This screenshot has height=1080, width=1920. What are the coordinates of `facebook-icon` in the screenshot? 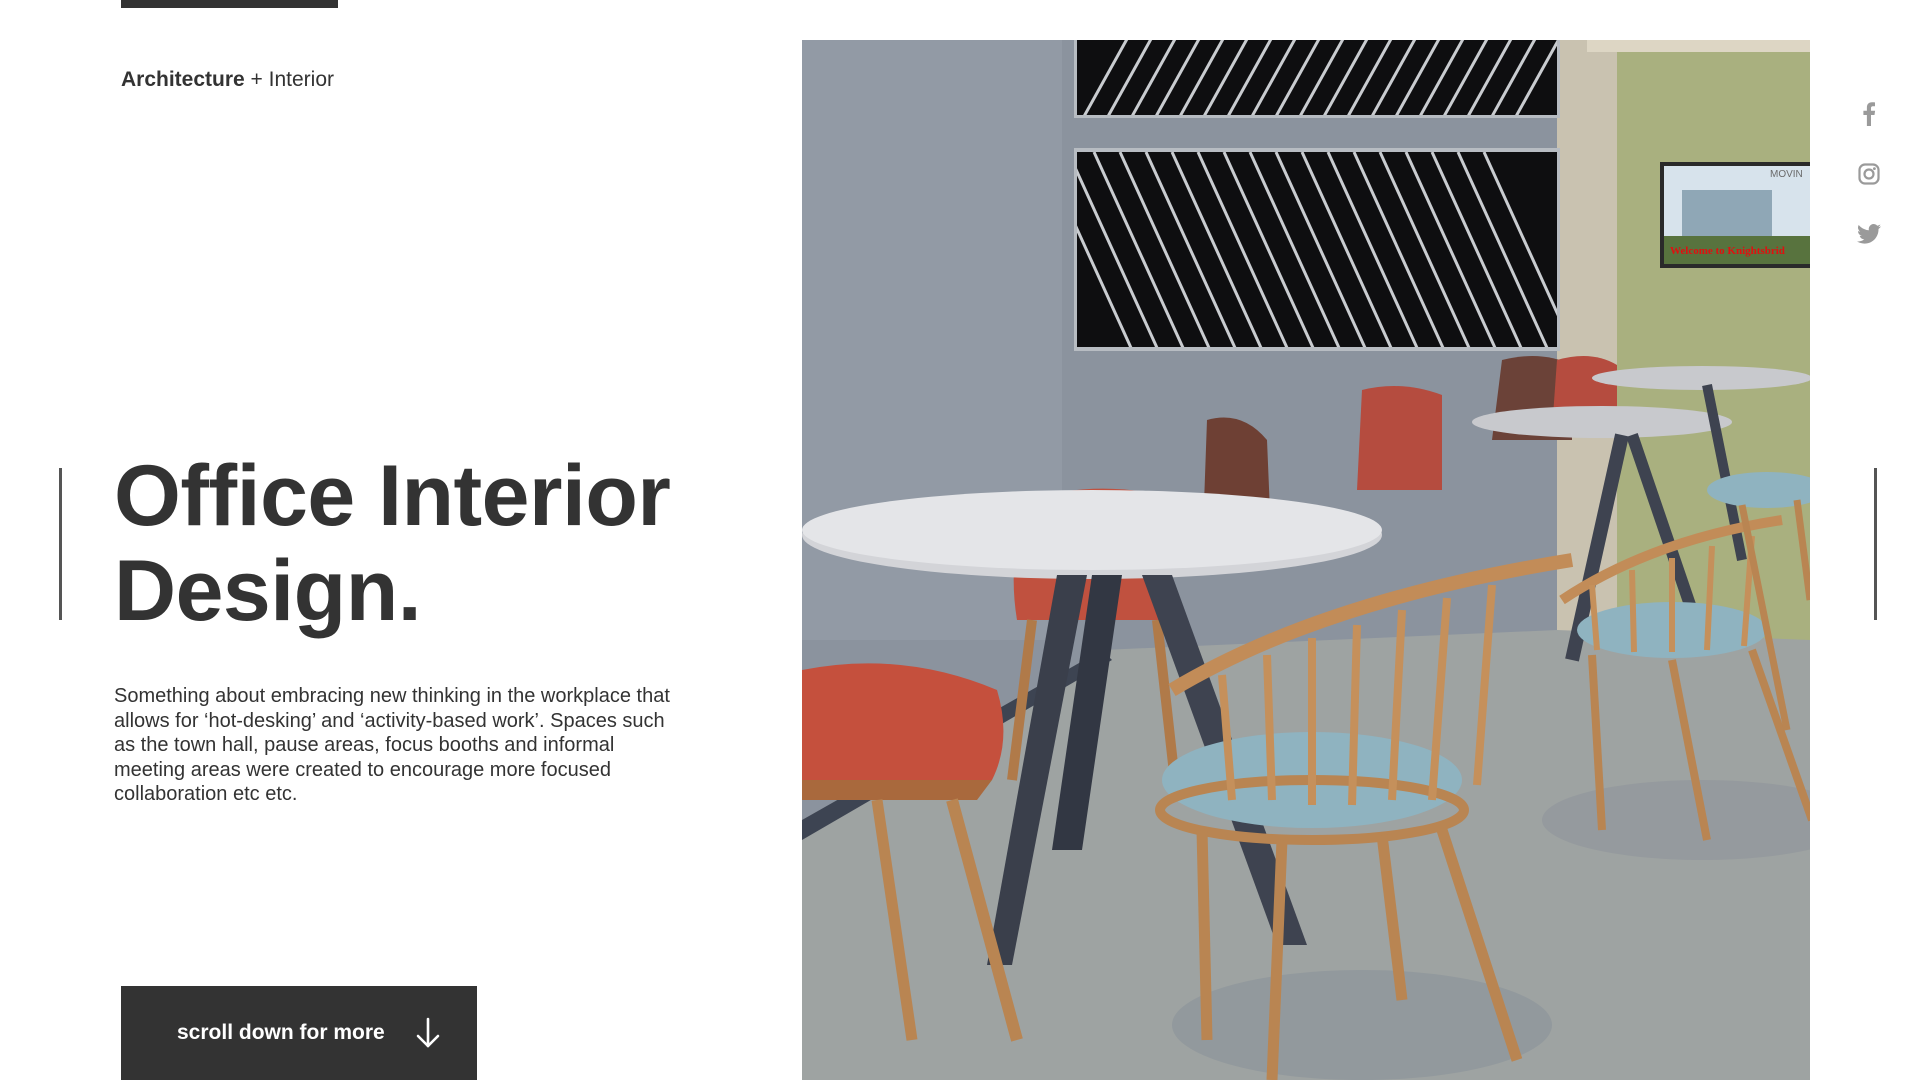 It's located at (1869, 114).